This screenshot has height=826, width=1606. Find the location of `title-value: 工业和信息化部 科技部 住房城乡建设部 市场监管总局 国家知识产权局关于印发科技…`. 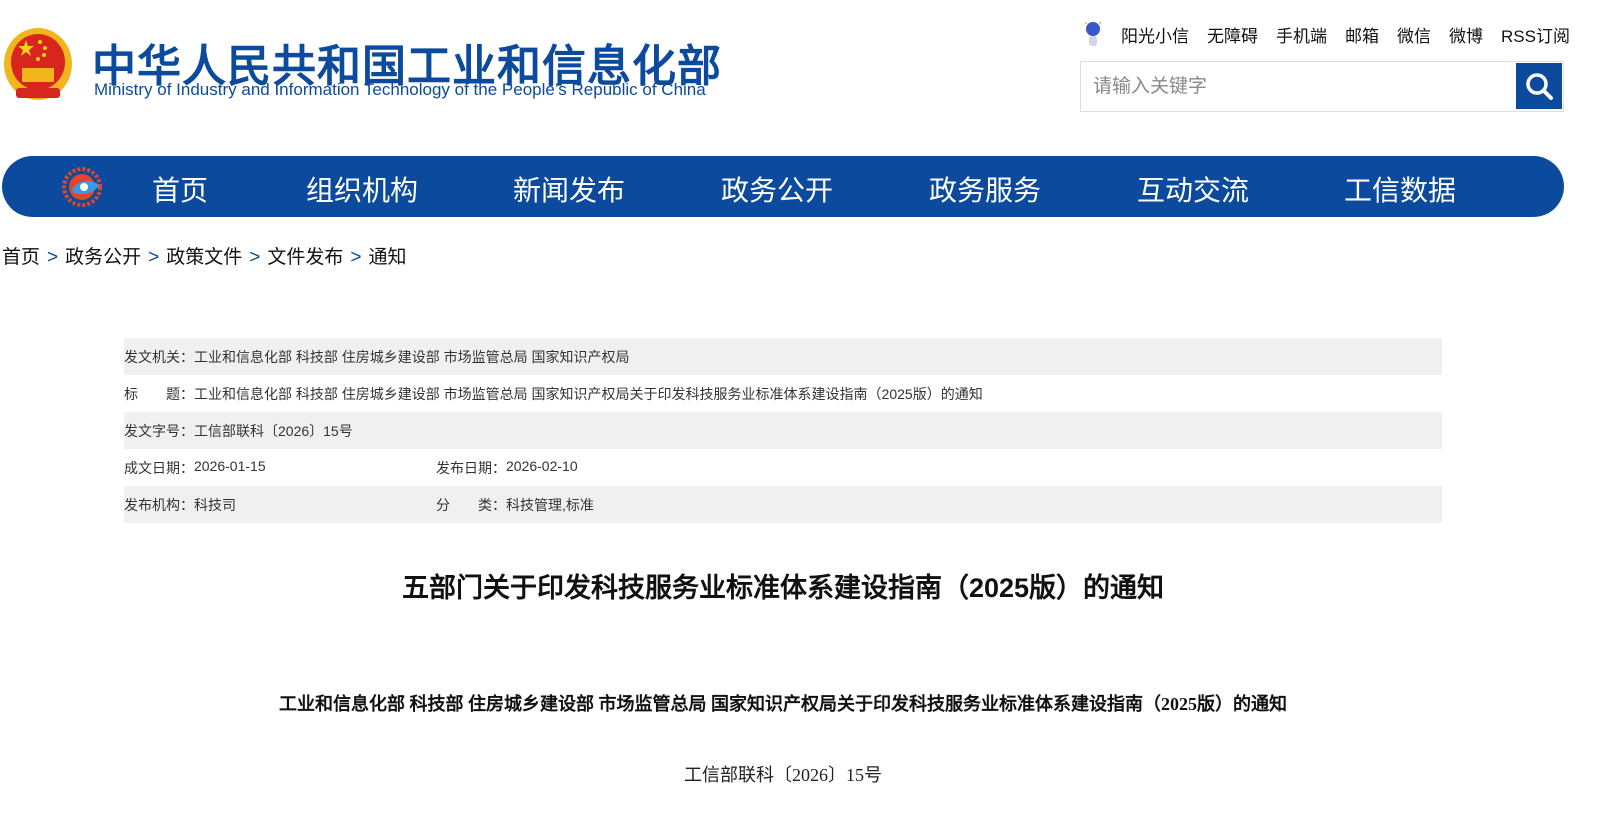

title-value: 工业和信息化部 科技部 住房城乡建设部 市场监管总局 国家知识产权局关于印发科技… is located at coordinates (588, 393).